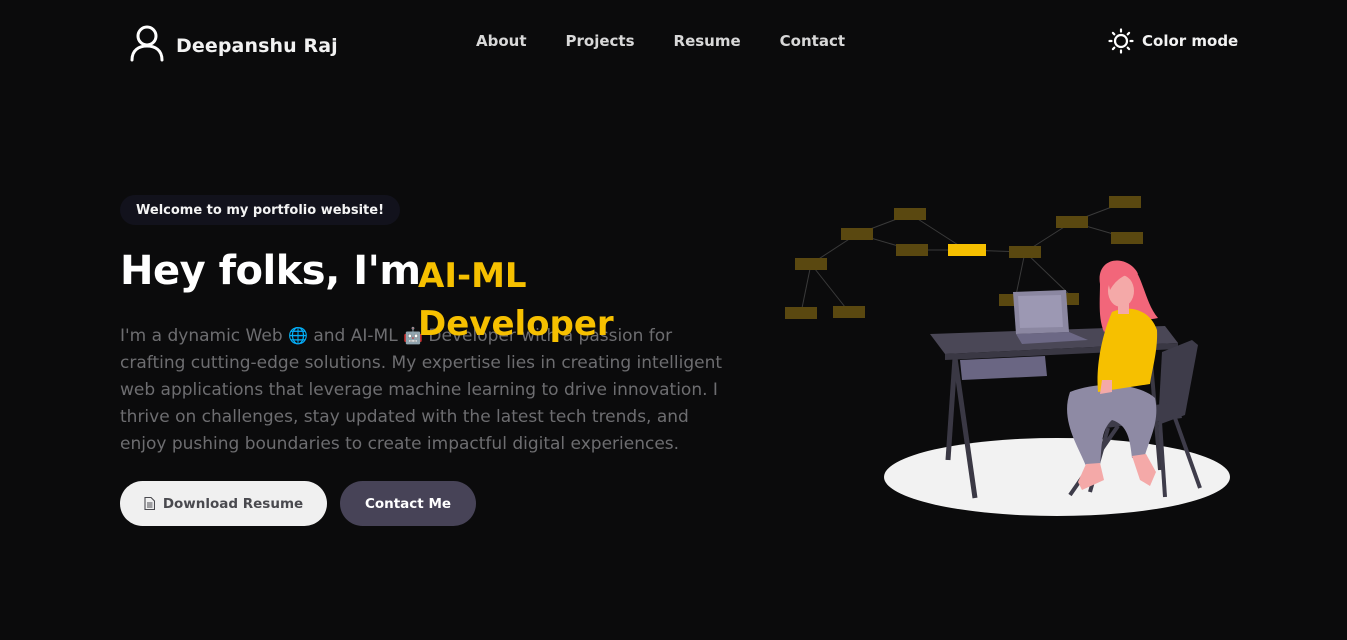 This screenshot has width=1347, height=640. Describe the element at coordinates (270, 271) in the screenshot. I see `hero-headline: Hey folks, I'm` at that location.